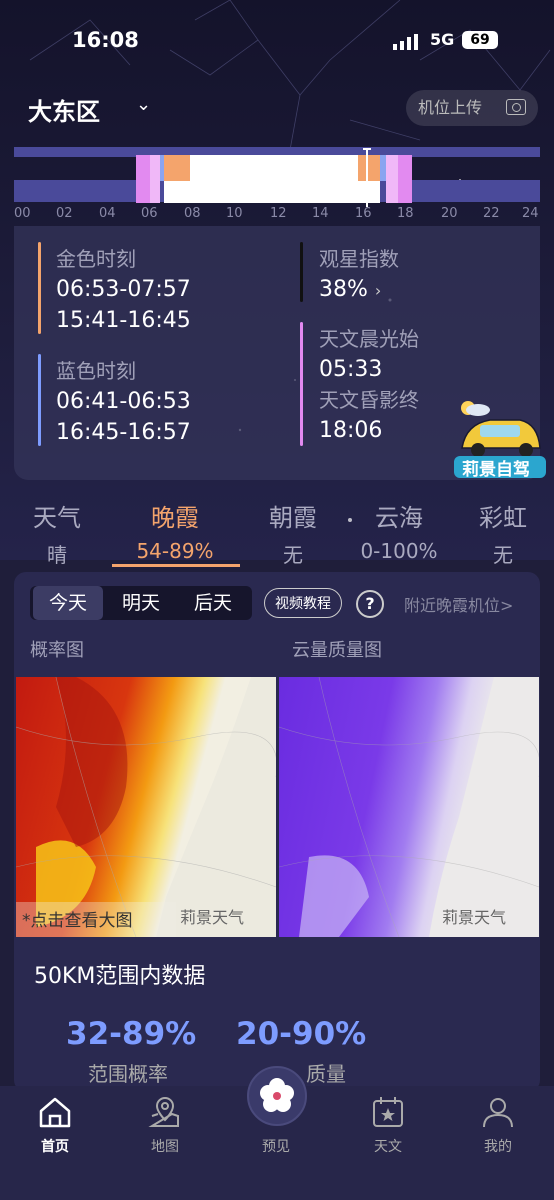  What do you see at coordinates (442, 39) in the screenshot?
I see `network-type: 5G` at bounding box center [442, 39].